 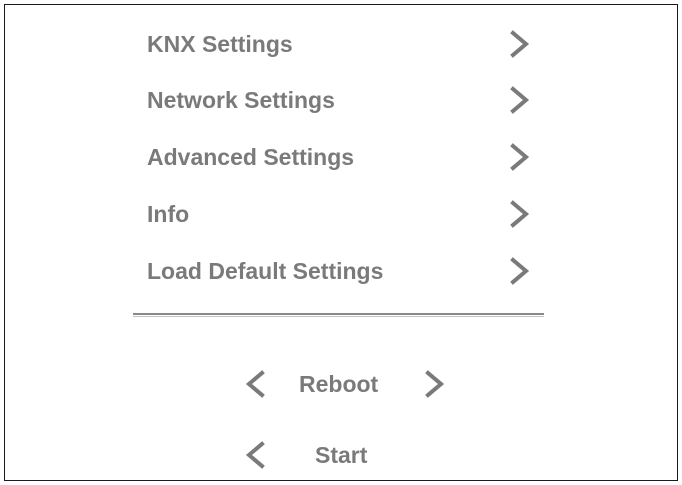 What do you see at coordinates (241, 100) in the screenshot?
I see `menu-item-label: Network Settings` at bounding box center [241, 100].